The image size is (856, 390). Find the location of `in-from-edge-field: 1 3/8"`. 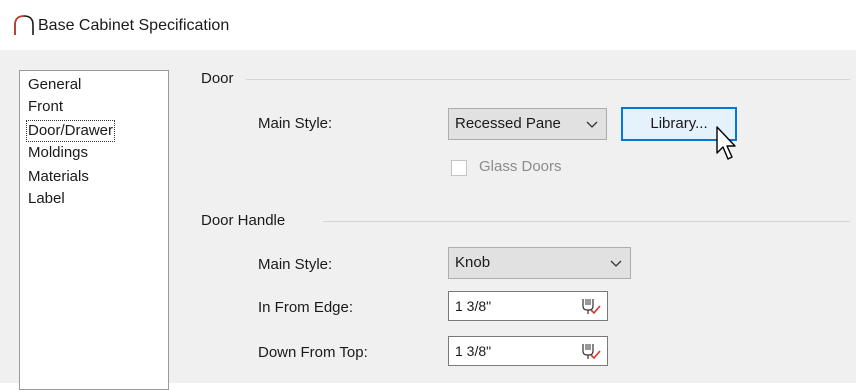

in-from-edge-field: 1 3/8" is located at coordinates (528, 306).